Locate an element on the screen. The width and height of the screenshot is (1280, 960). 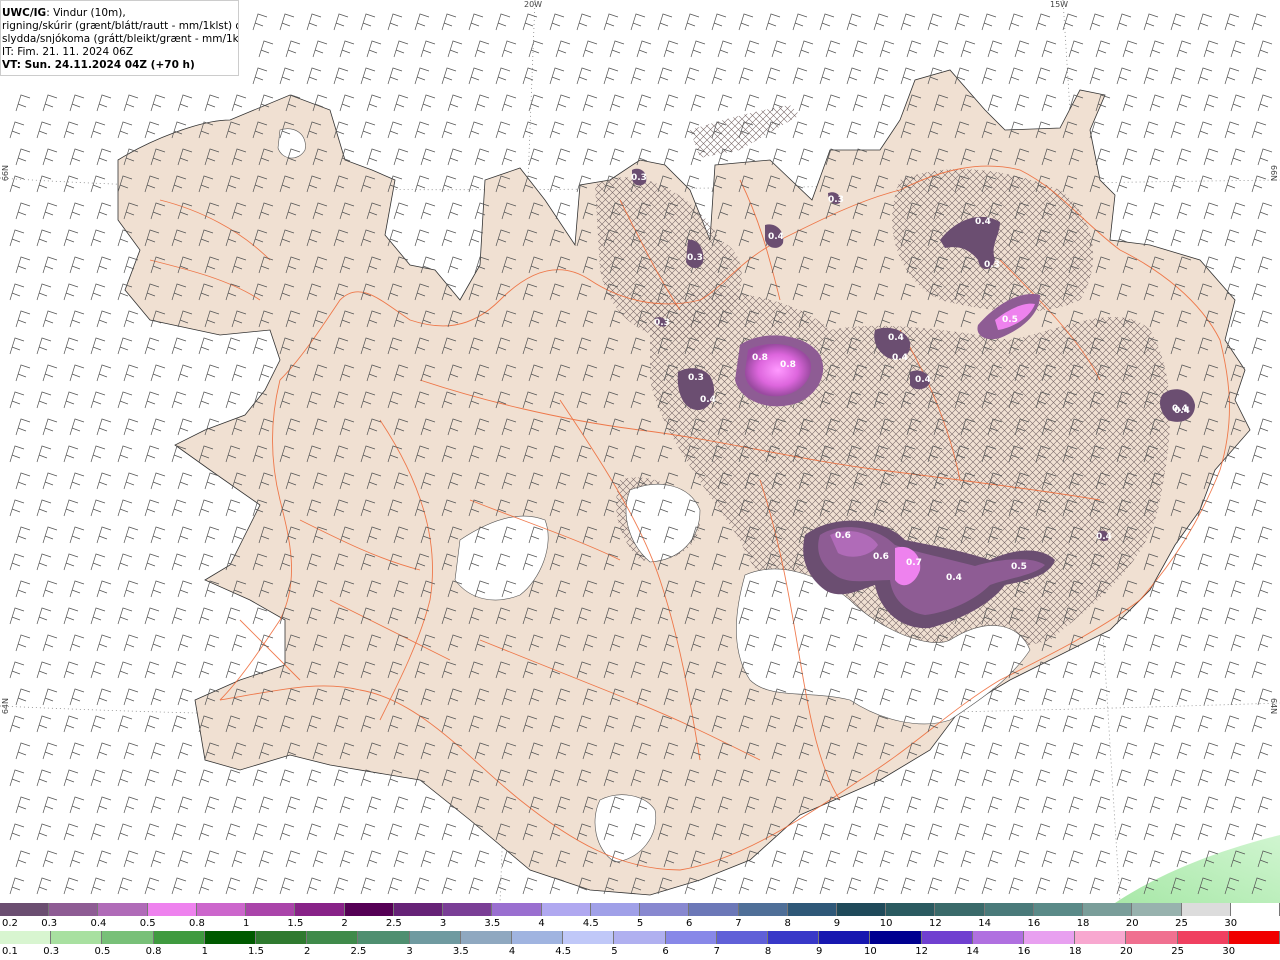
legend-label: 0.8 is located at coordinates (153, 951).